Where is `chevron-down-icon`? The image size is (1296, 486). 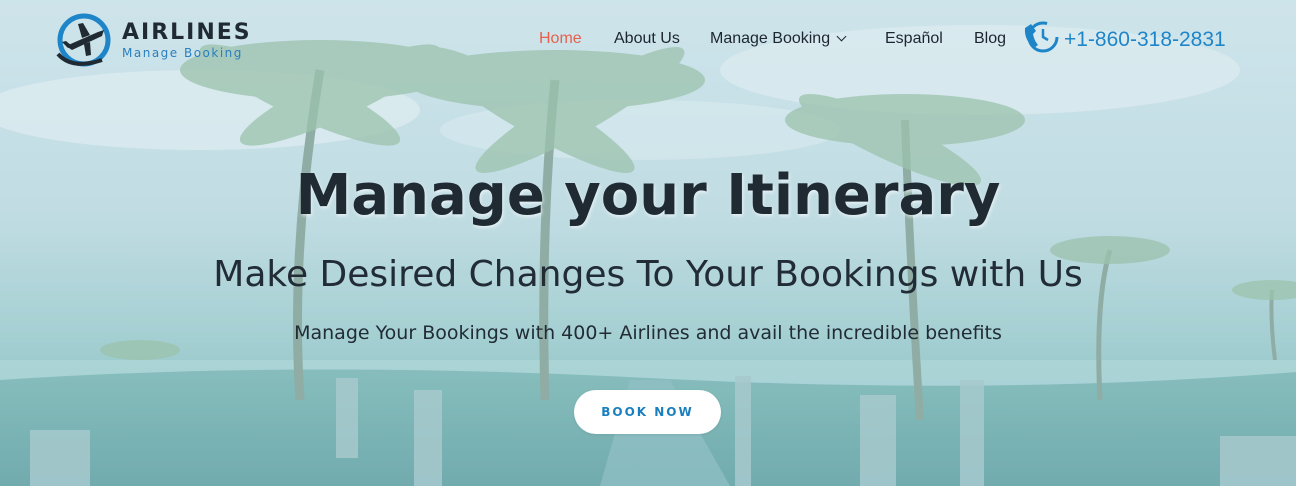
chevron-down-icon is located at coordinates (841, 36).